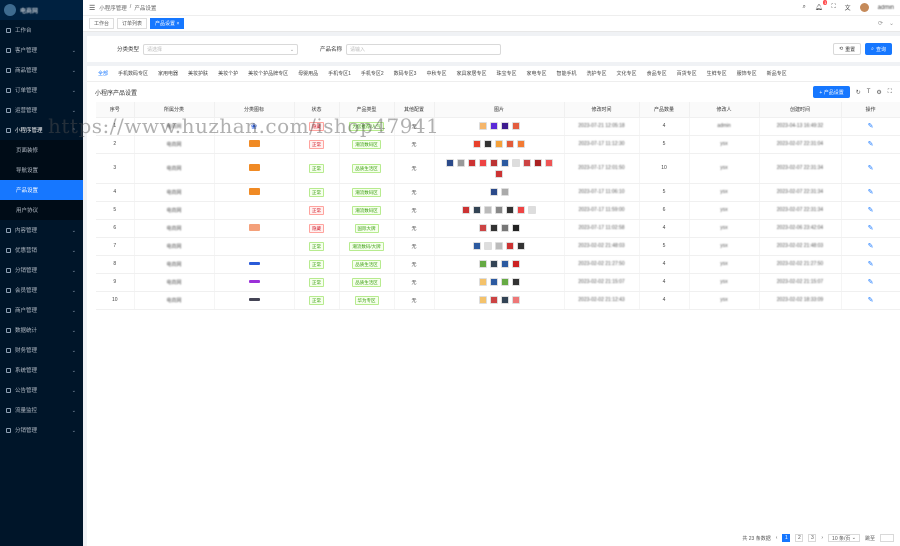  I want to click on category-tab: 手机专区2, so click(372, 73).